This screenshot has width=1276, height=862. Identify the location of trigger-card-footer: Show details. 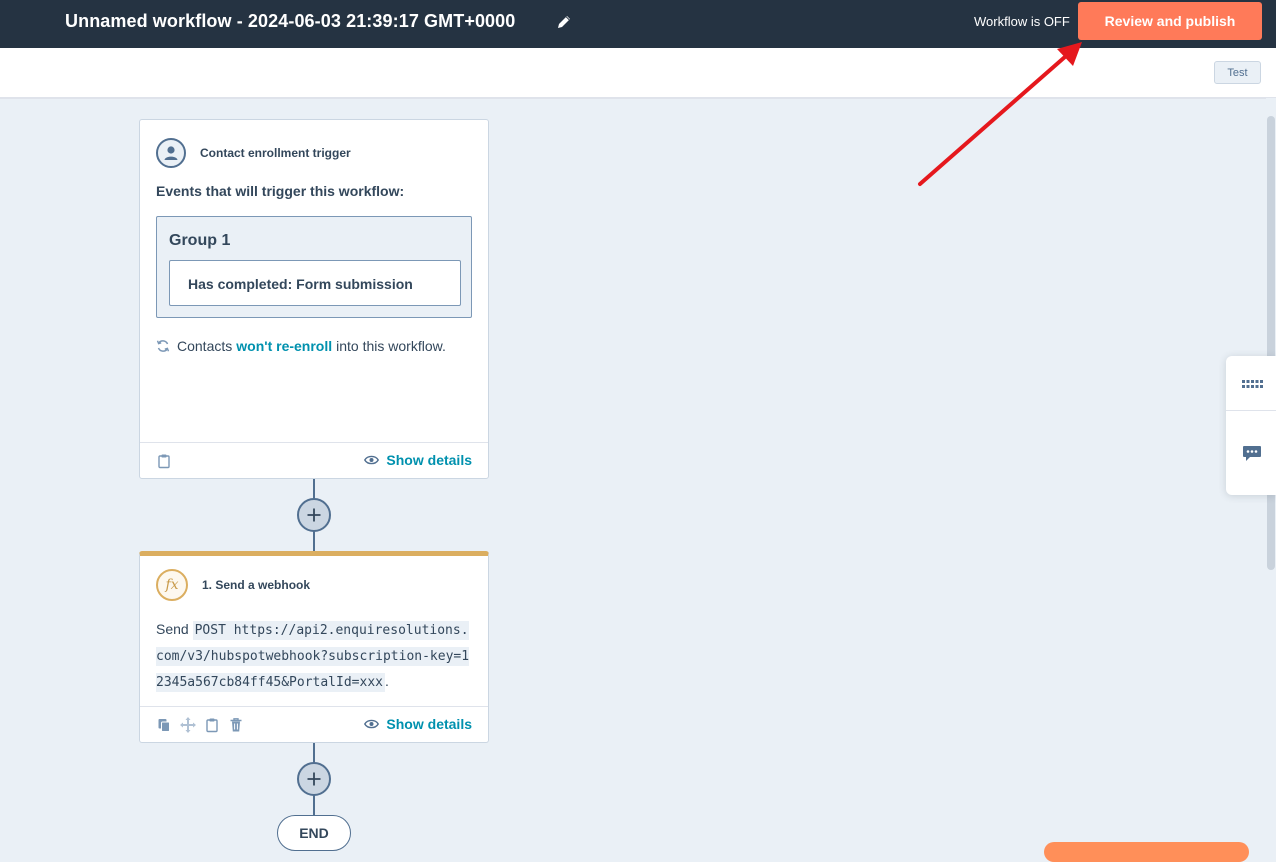
(314, 460).